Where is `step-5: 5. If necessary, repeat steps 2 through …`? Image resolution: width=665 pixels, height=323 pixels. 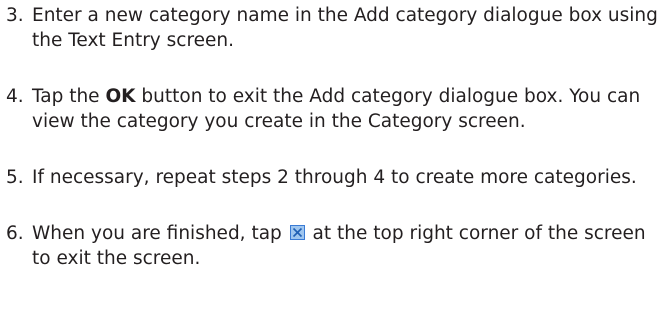
step-5: 5. If necessary, repeat steps 2 through … is located at coordinates (333, 177).